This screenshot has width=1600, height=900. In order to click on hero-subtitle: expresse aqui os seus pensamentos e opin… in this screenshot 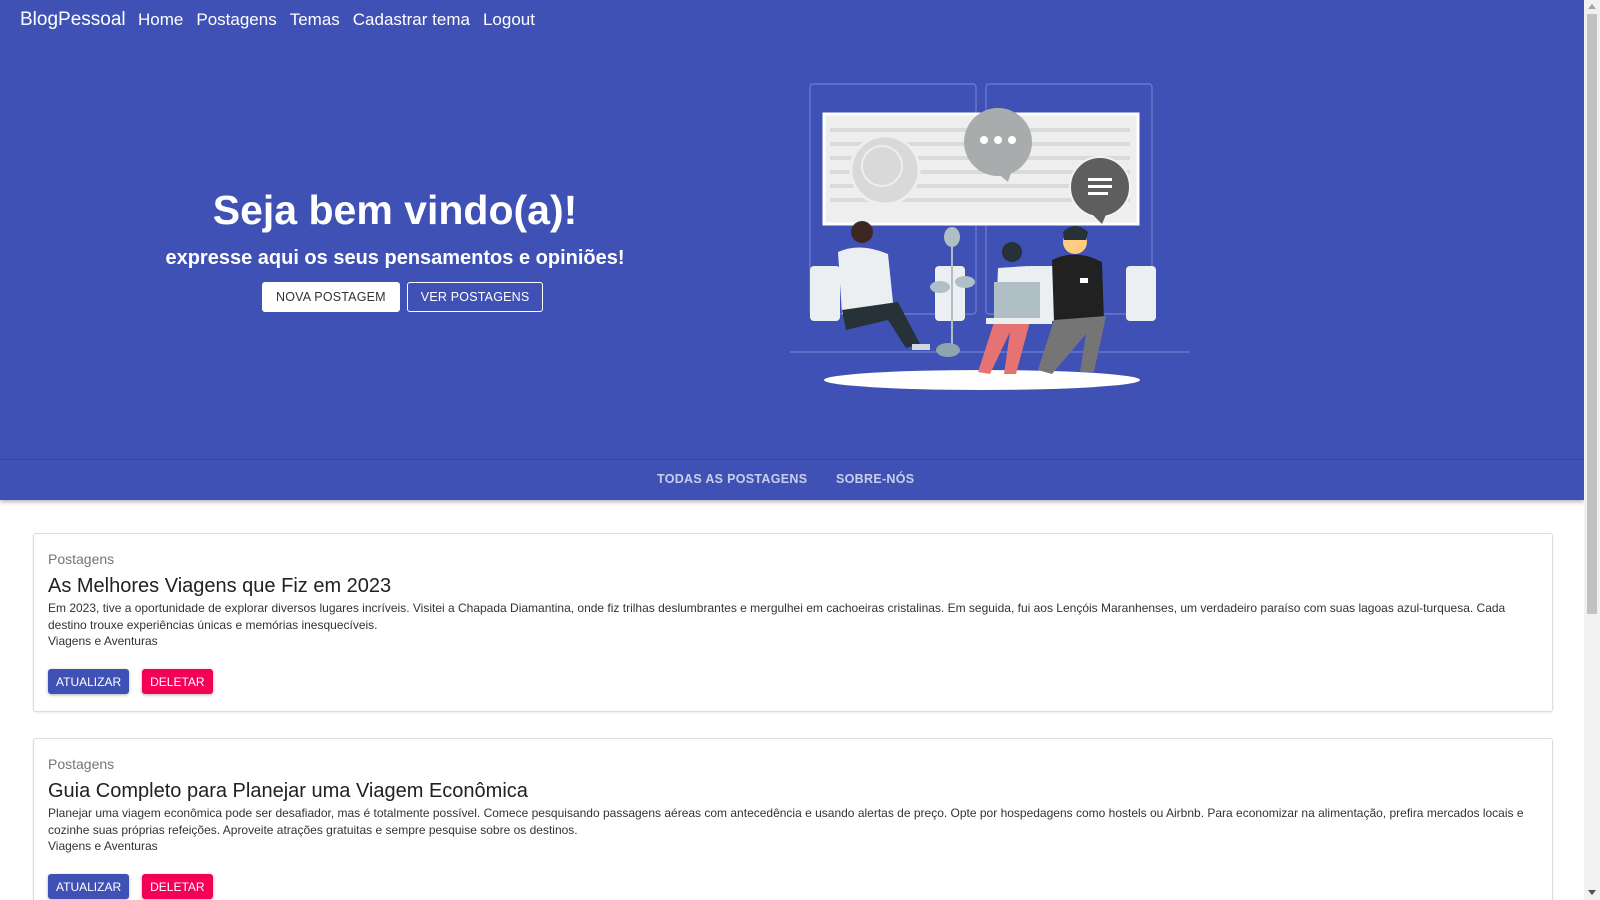, I will do `click(395, 258)`.